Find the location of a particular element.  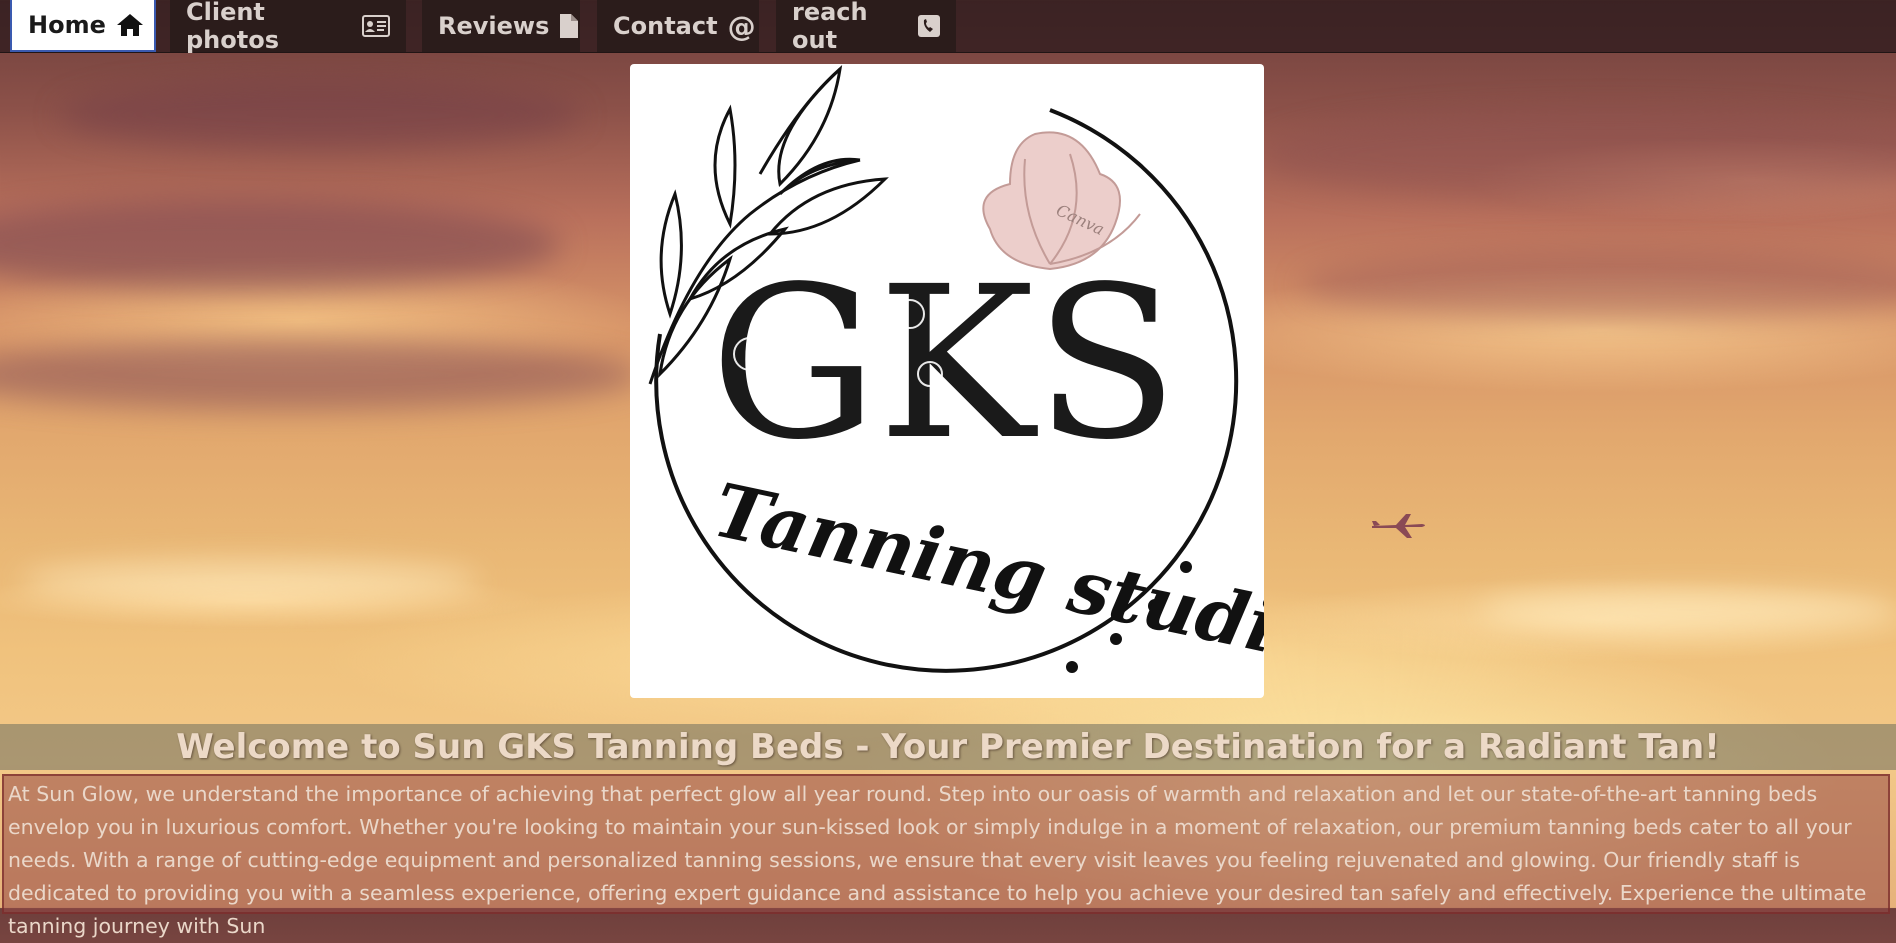

nav-tab-home: Home is located at coordinates (83, 26).